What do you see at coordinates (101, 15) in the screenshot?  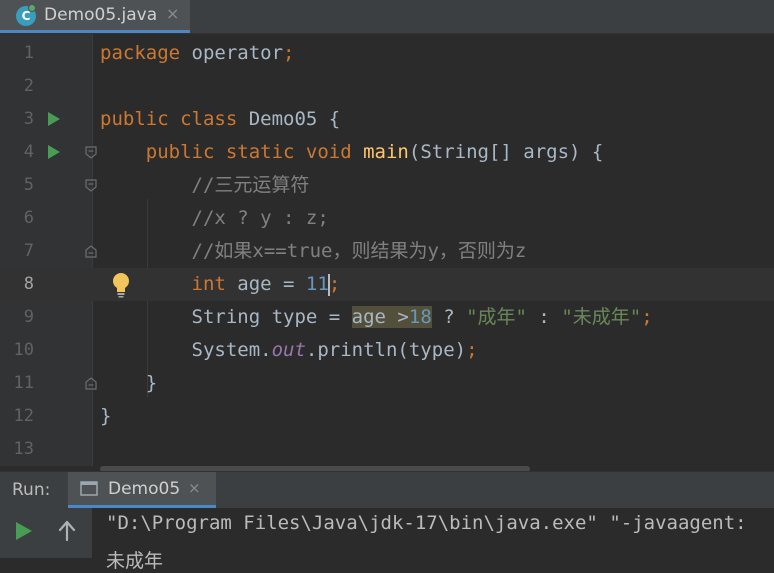 I see `editor-tab-label: Demo05.java` at bounding box center [101, 15].